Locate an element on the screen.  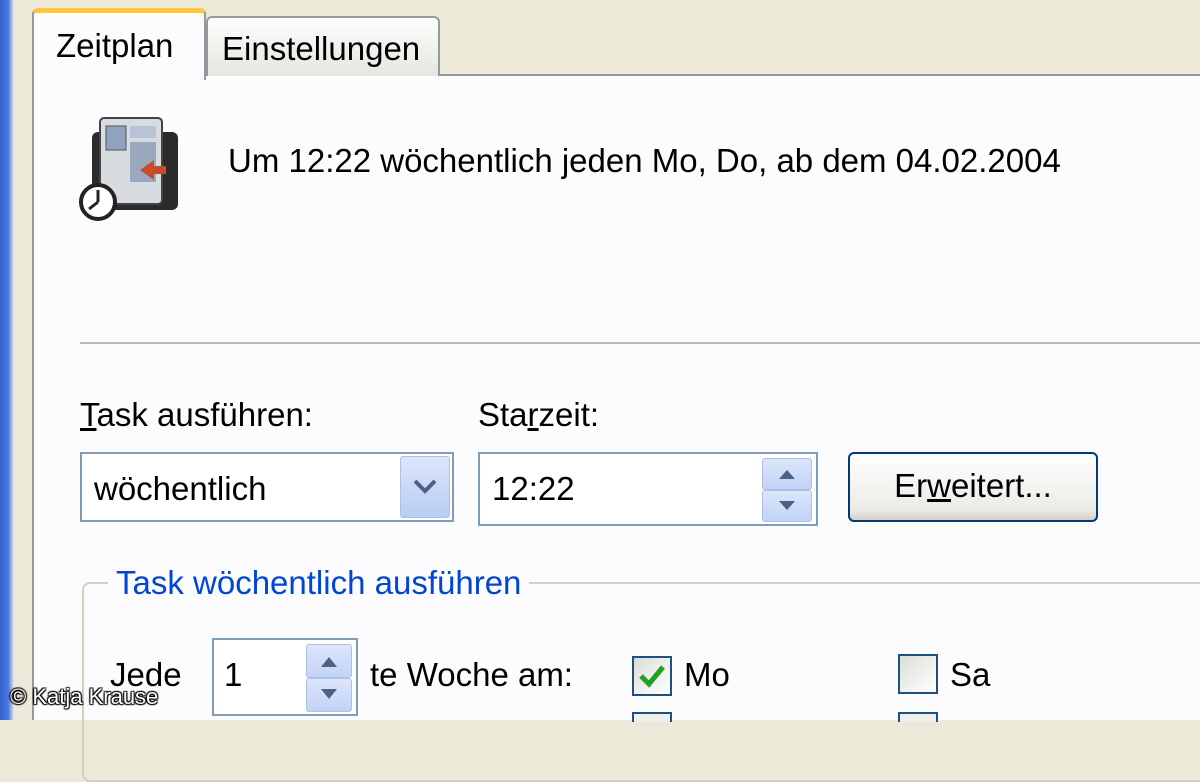
saturday-checkbox is located at coordinates (918, 674).